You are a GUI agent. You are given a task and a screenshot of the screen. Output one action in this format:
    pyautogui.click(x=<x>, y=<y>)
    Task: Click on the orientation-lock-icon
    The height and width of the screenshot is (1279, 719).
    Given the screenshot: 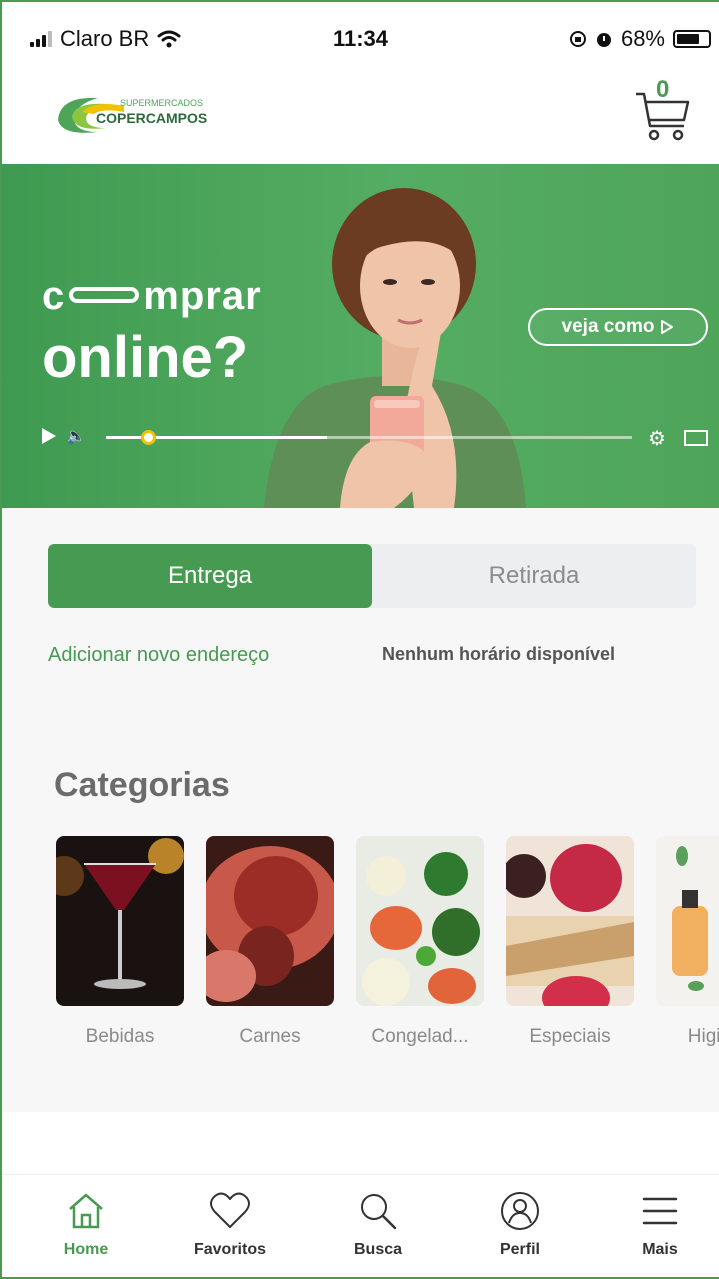 What is the action you would take?
    pyautogui.click(x=577, y=39)
    